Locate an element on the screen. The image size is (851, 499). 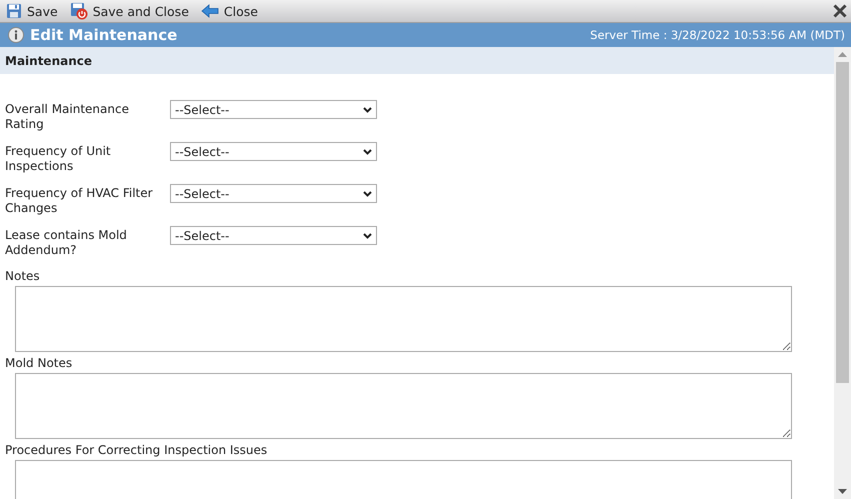
save-button: Save is located at coordinates (32, 11).